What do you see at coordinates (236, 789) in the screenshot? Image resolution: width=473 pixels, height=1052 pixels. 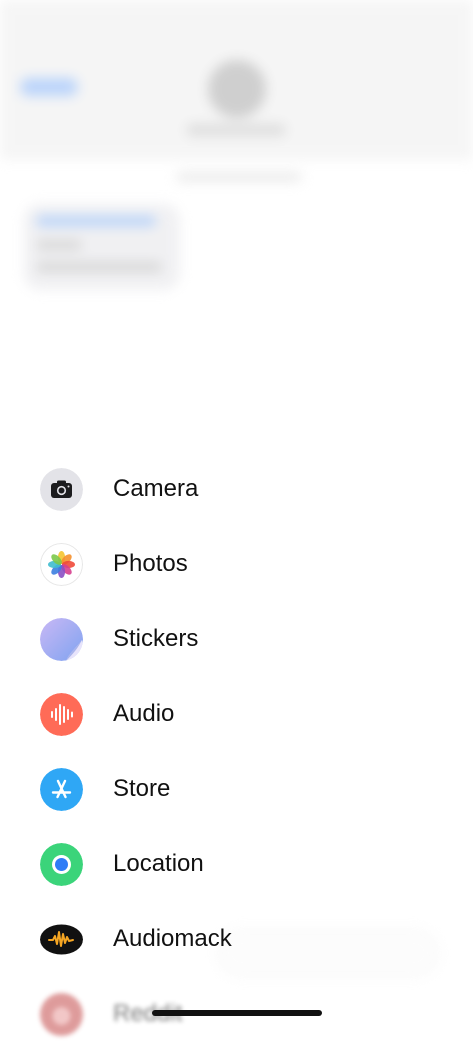 I see `menu-item-store: Store` at bounding box center [236, 789].